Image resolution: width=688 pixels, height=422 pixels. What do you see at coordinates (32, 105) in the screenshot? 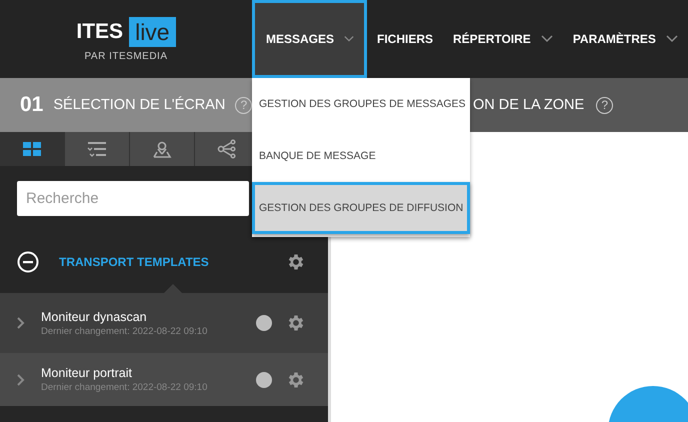
I see `step-number: 01` at bounding box center [32, 105].